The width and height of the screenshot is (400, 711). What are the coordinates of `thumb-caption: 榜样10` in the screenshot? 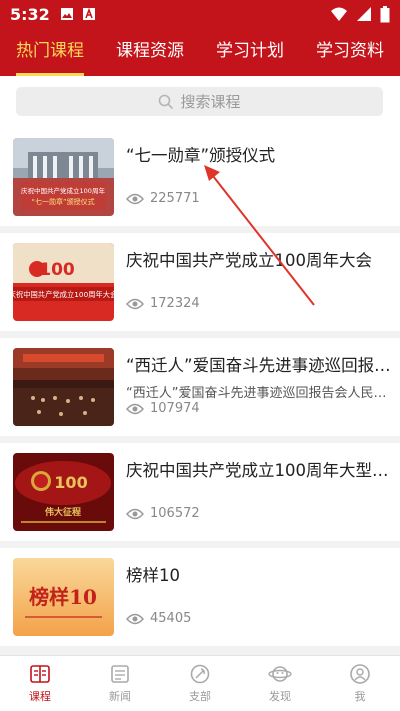 It's located at (63, 597).